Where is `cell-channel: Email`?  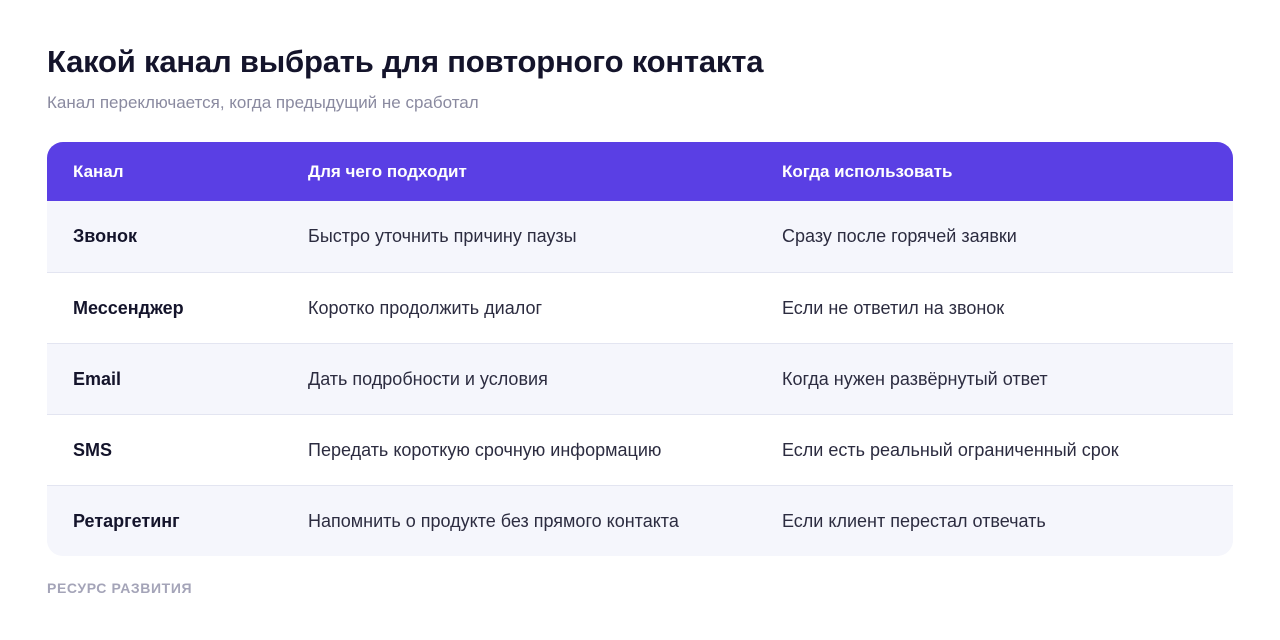
cell-channel: Email is located at coordinates (97, 378).